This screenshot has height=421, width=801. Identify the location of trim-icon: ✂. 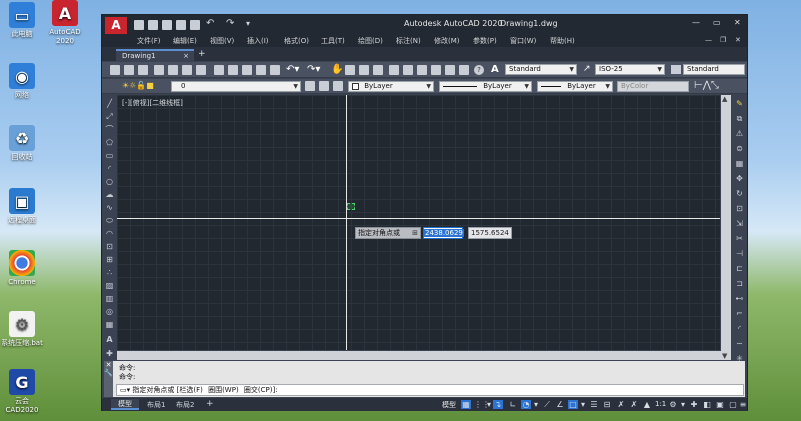
(739, 238).